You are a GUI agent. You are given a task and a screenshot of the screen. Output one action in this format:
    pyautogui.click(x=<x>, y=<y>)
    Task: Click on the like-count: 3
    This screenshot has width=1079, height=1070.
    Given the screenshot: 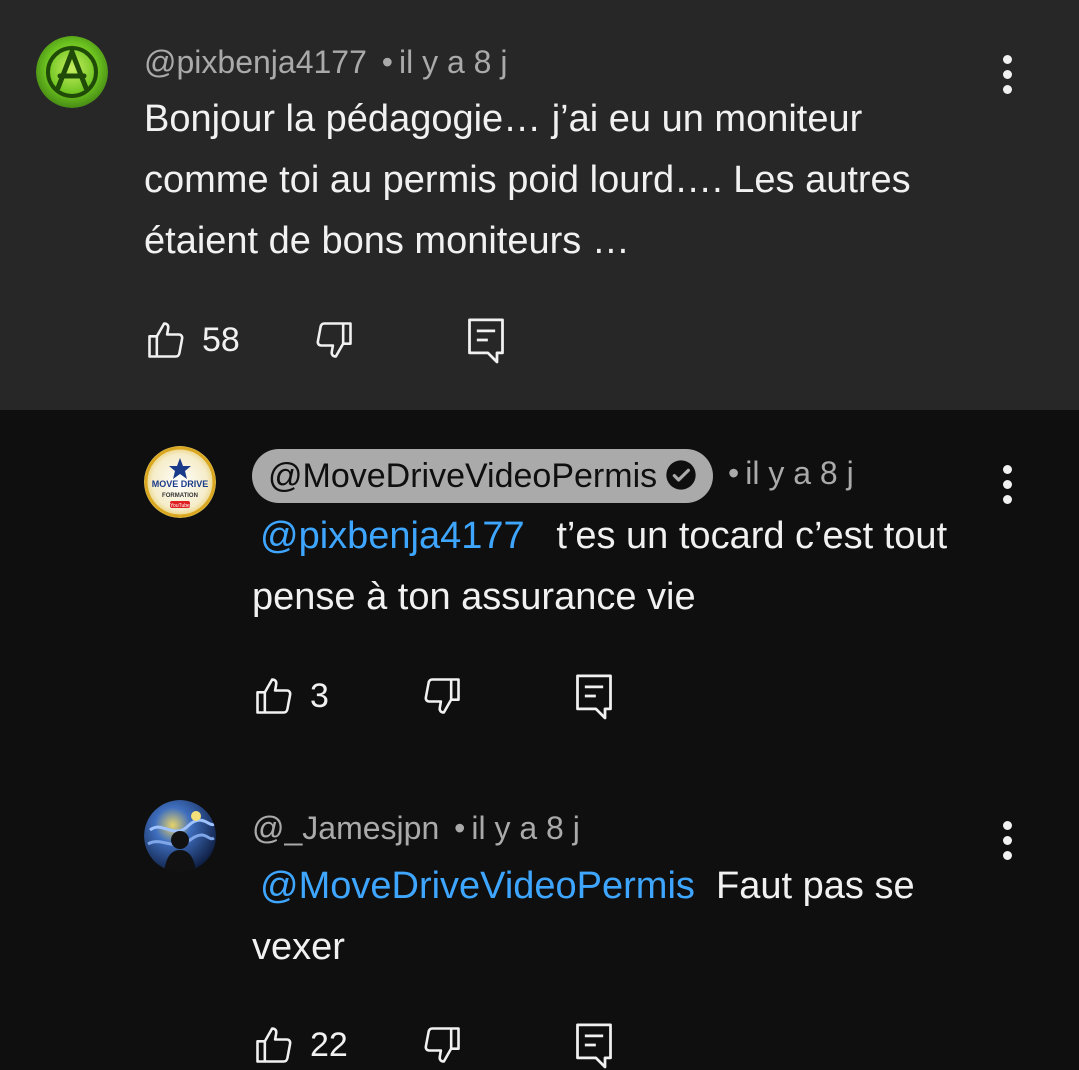 What is the action you would take?
    pyautogui.click(x=319, y=695)
    